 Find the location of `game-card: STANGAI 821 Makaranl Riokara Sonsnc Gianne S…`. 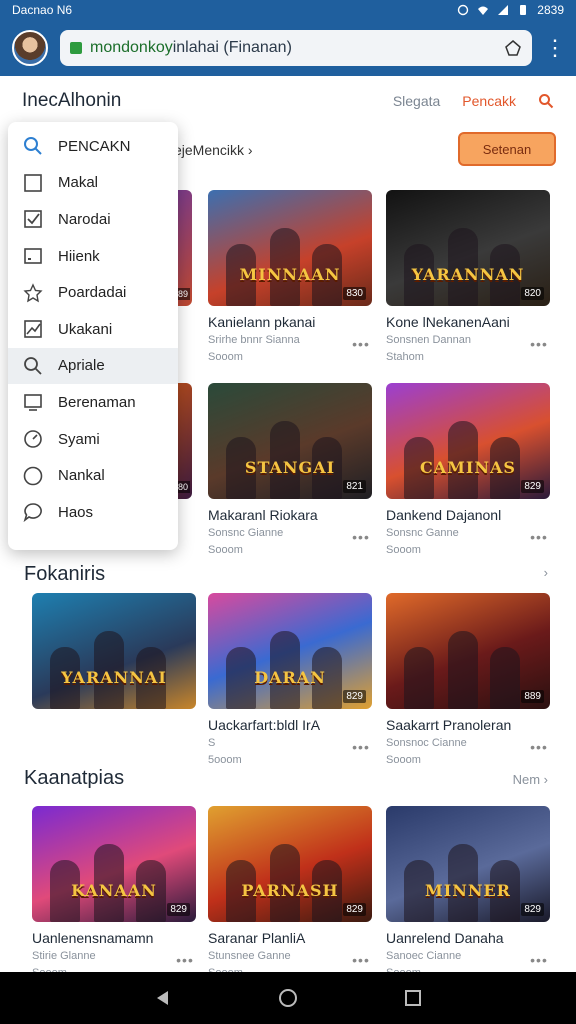

game-card: STANGAI 821 Makaranl Riokara Sonsnc Gianne S… is located at coordinates (290, 470).